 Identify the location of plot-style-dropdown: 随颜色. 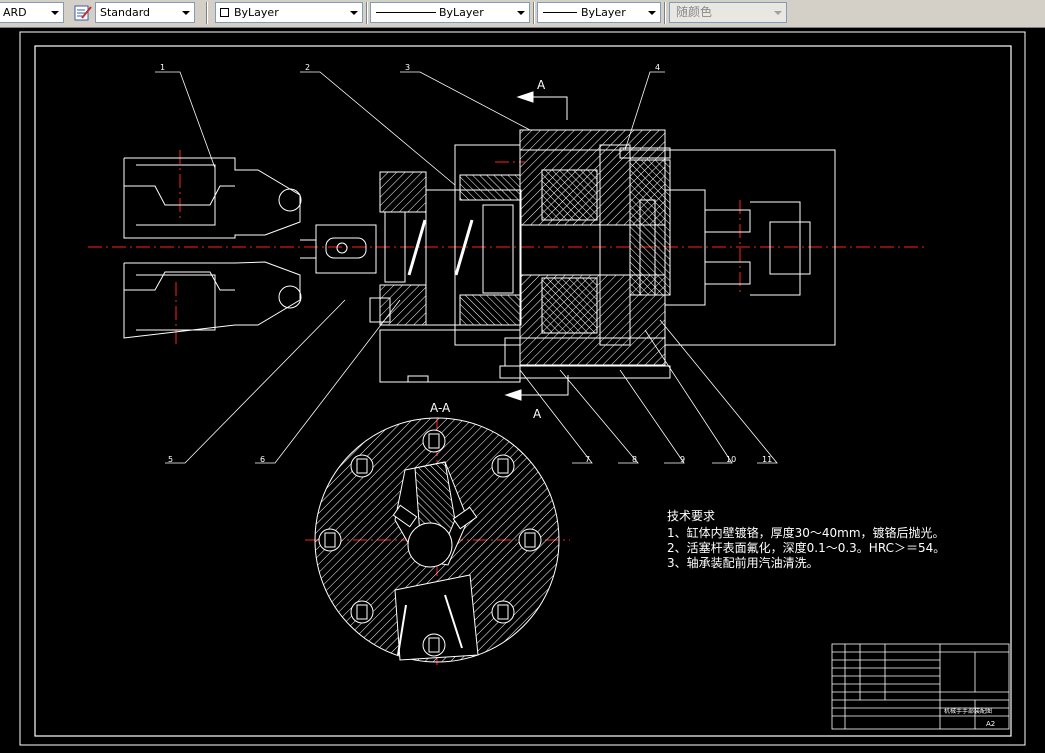
(728, 12).